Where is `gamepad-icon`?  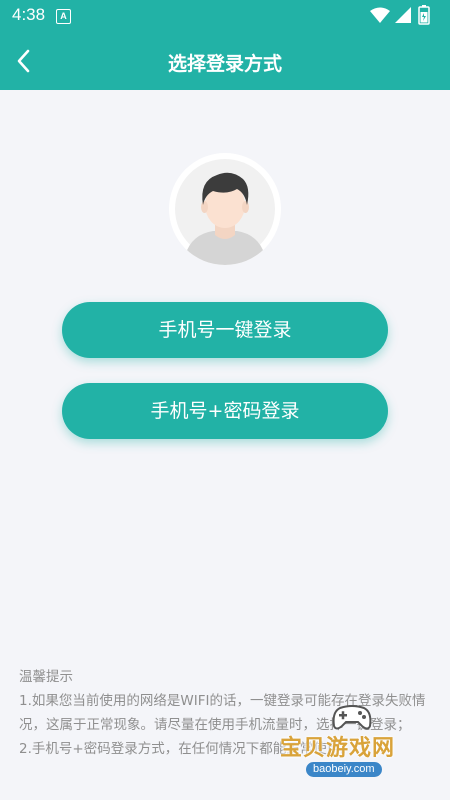 gamepad-icon is located at coordinates (352, 717).